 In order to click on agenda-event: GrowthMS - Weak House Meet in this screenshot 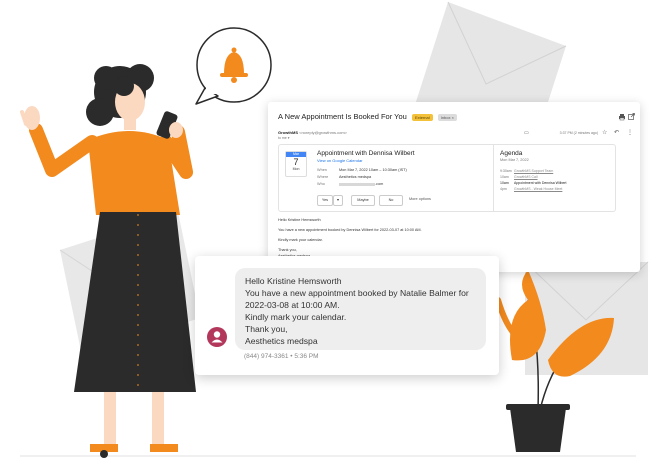, I will do `click(538, 189)`.